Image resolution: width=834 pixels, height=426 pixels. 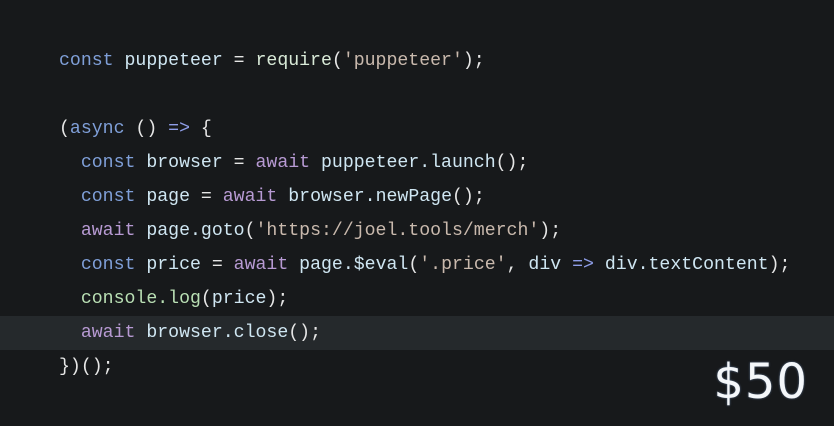 What do you see at coordinates (201, 129) in the screenshot?
I see `code-token: {` at bounding box center [201, 129].